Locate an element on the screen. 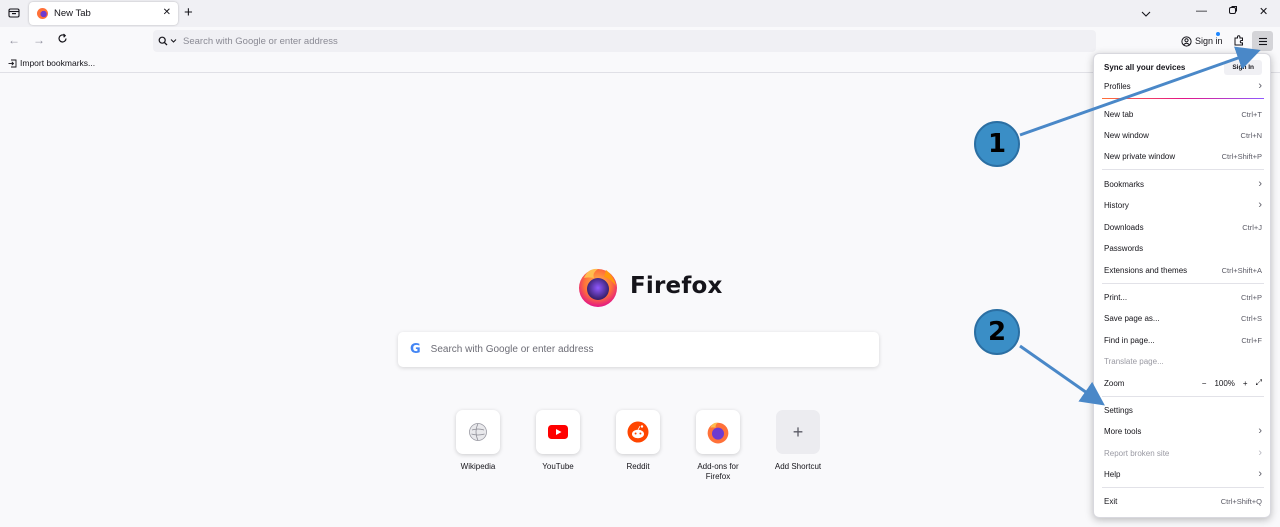  menu-item-save-page: Save page as... Ctrl+S is located at coordinates (1183, 318).